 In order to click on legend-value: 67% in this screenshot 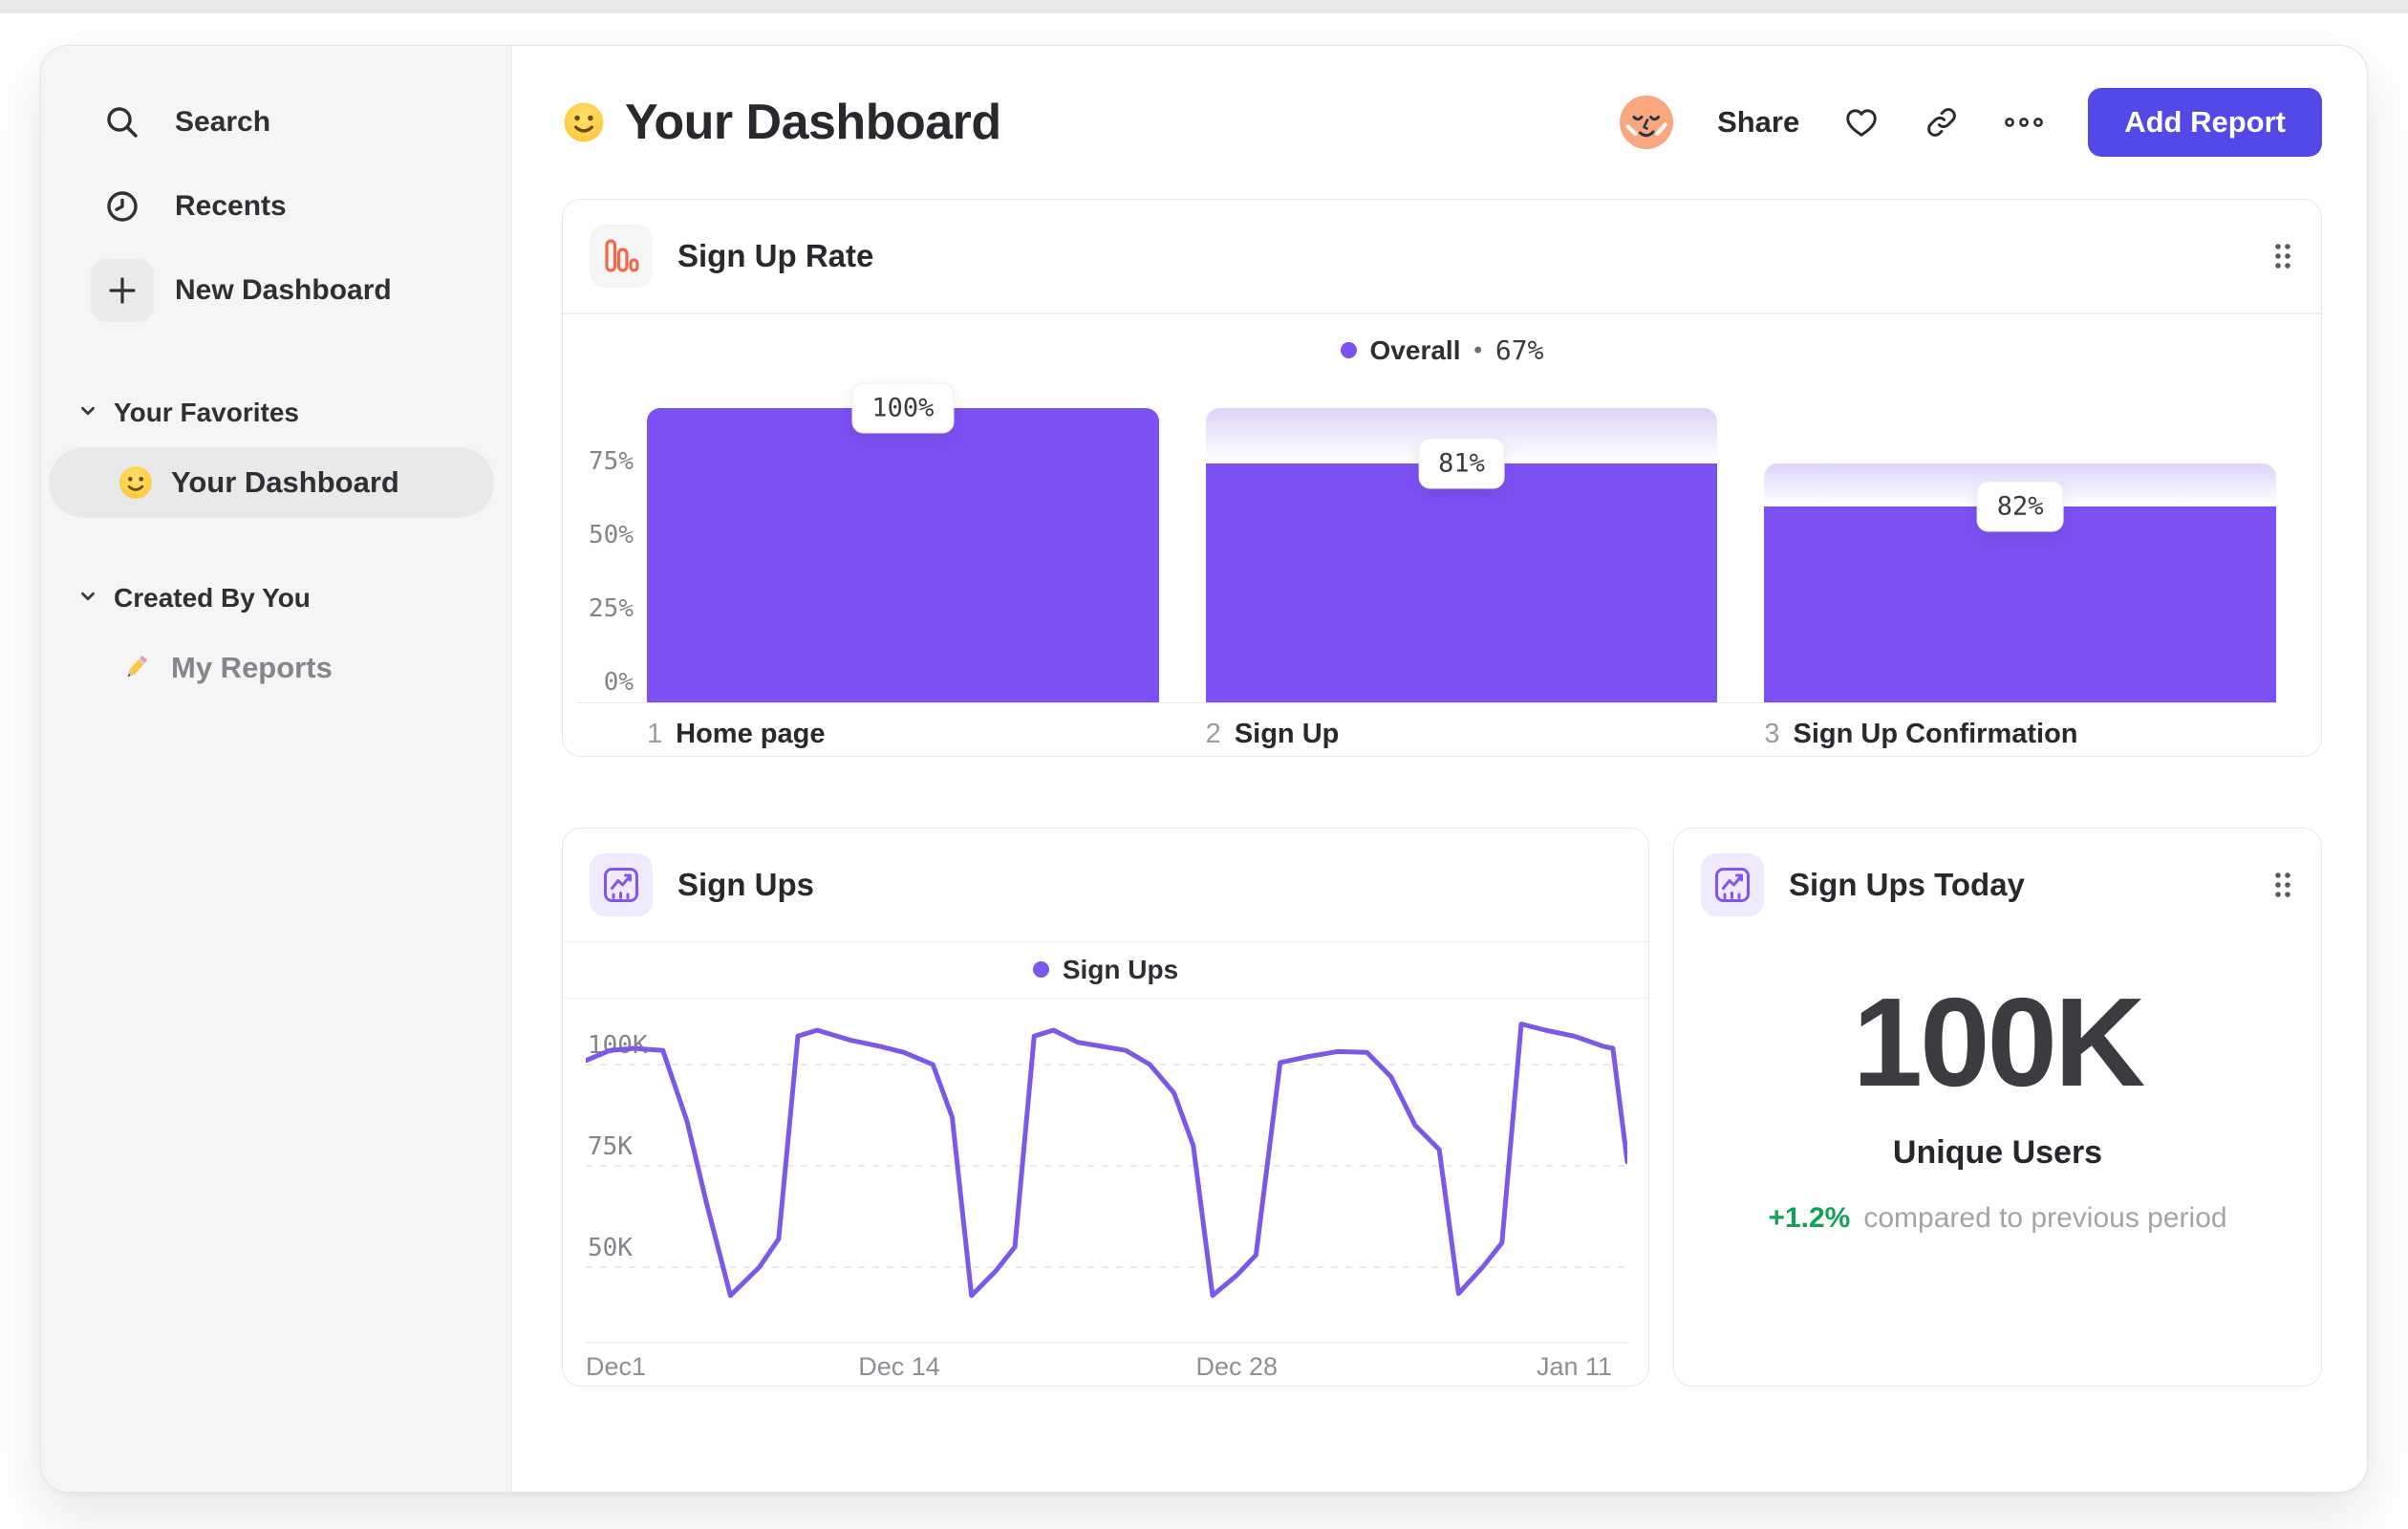, I will do `click(1519, 350)`.